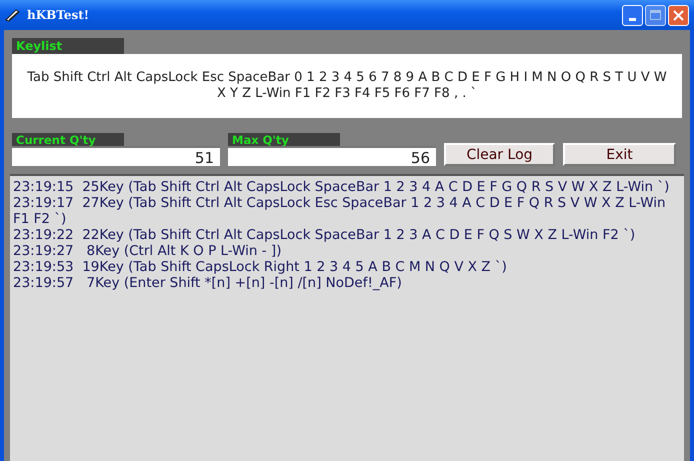 The width and height of the screenshot is (694, 461). What do you see at coordinates (58, 15) in the screenshot?
I see `window-title: hKBTest!` at bounding box center [58, 15].